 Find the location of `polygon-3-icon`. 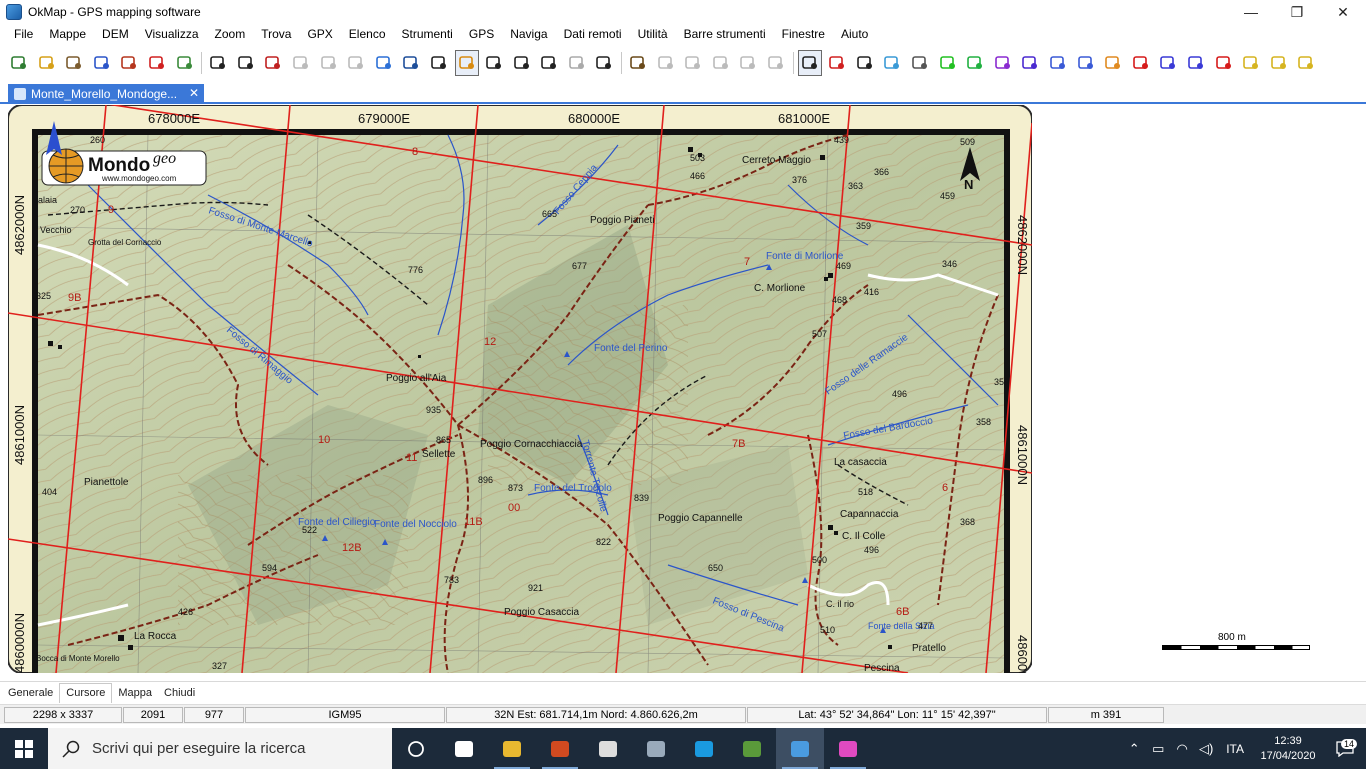

polygon-3-icon is located at coordinates (1113, 62).